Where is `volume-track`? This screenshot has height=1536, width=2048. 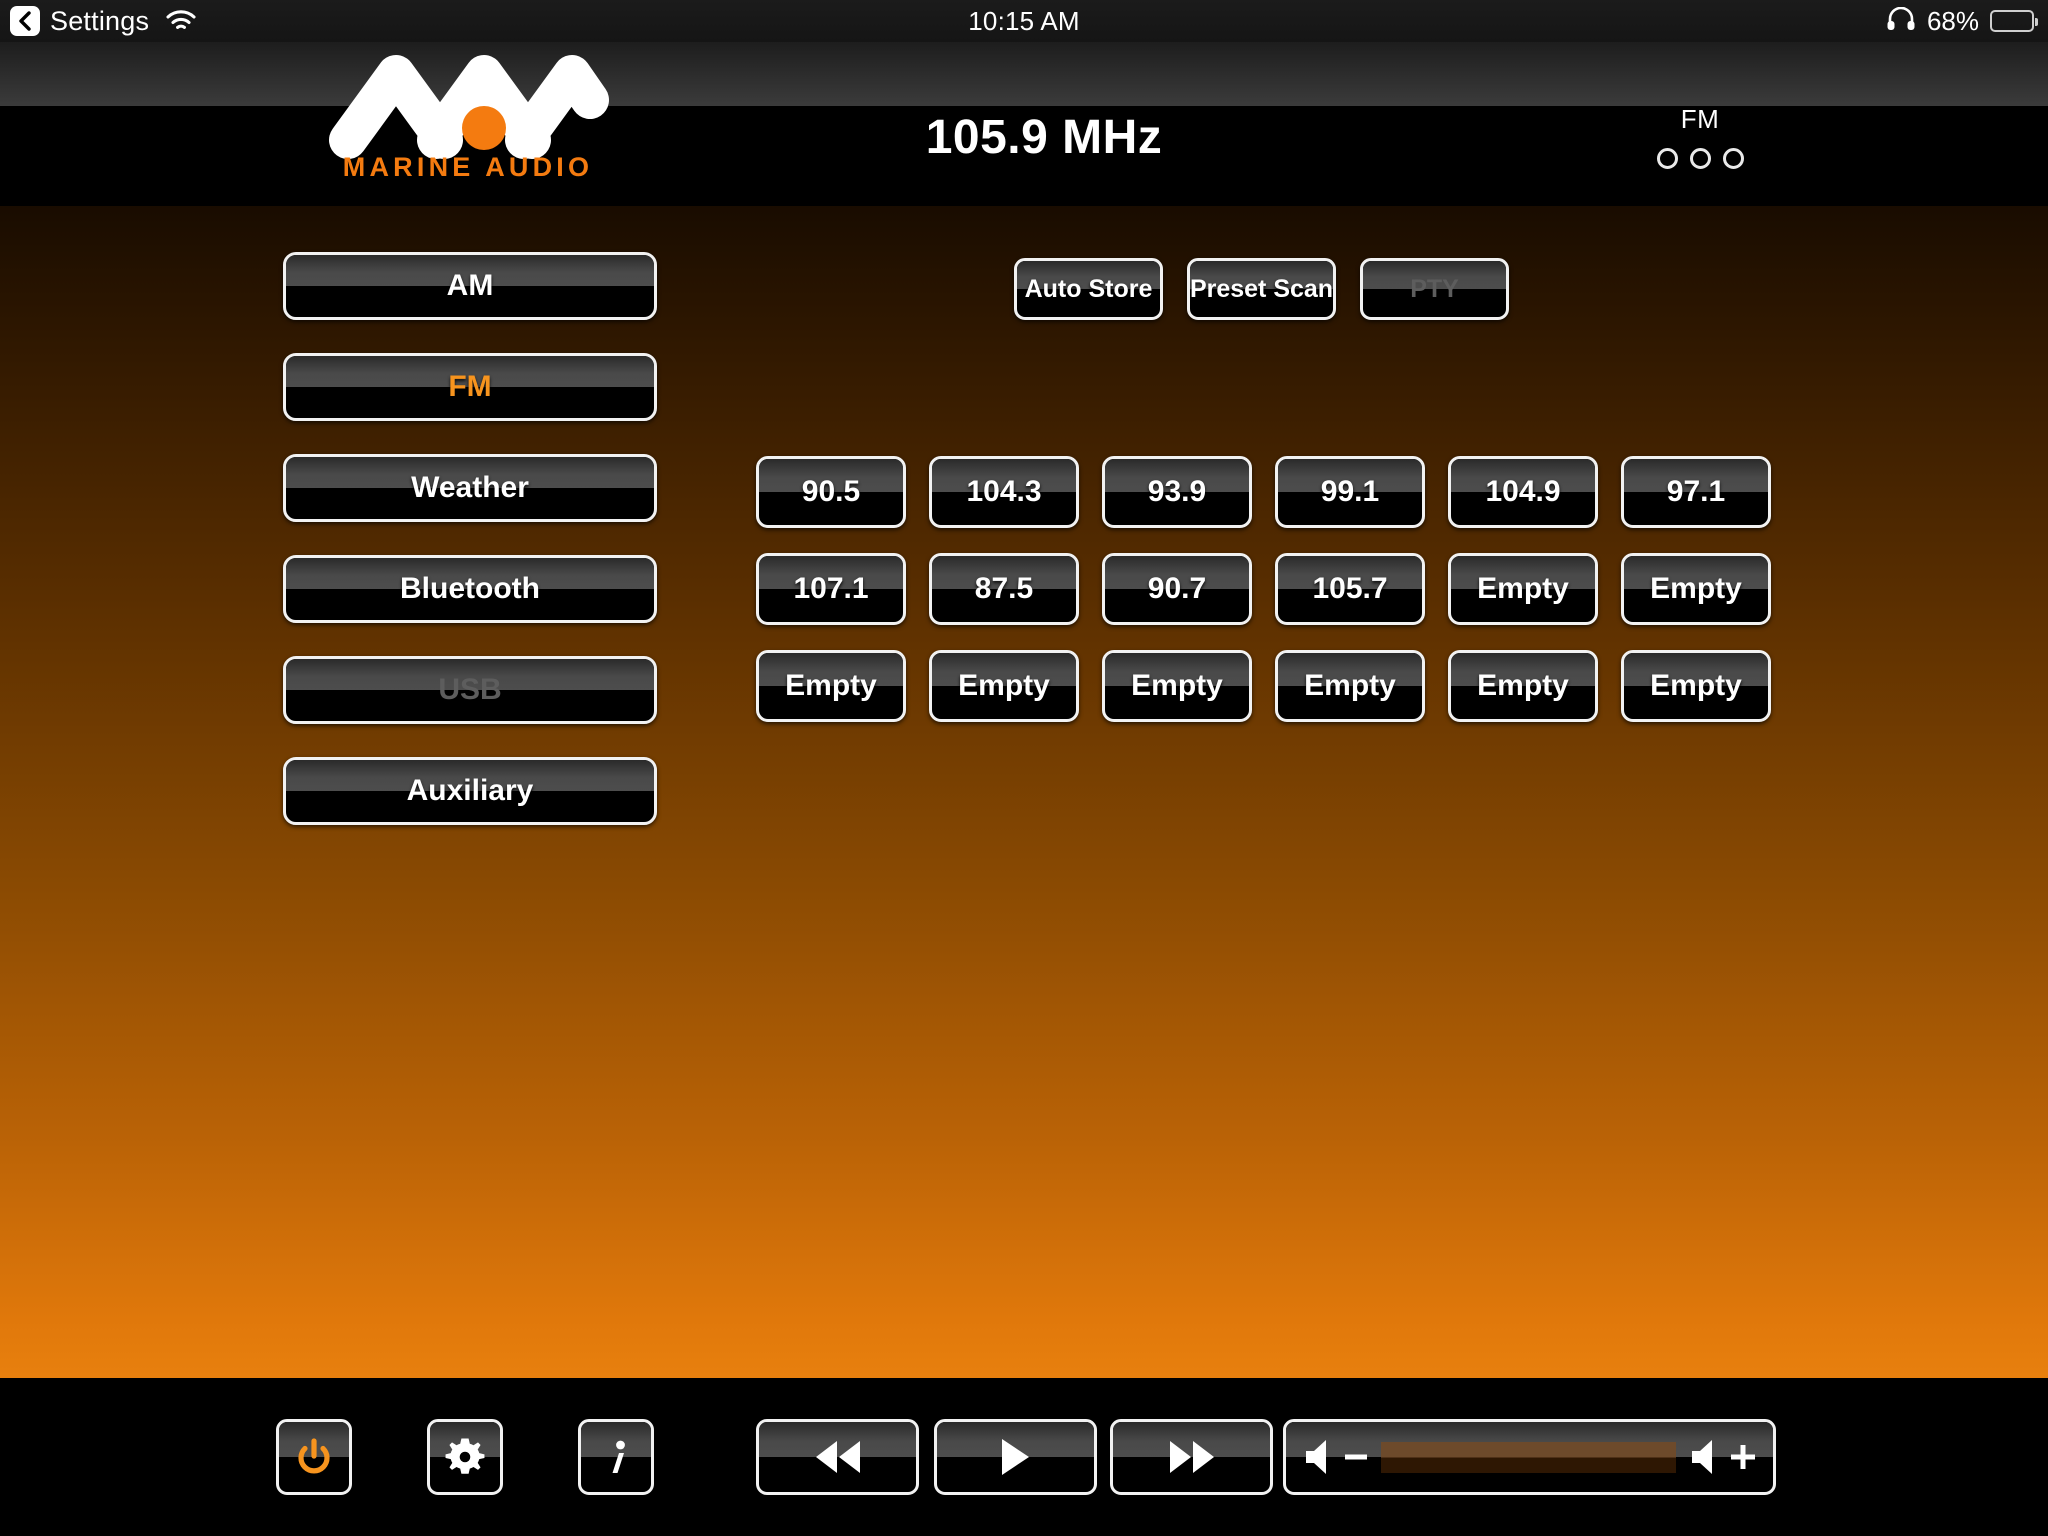
volume-track is located at coordinates (1528, 1457).